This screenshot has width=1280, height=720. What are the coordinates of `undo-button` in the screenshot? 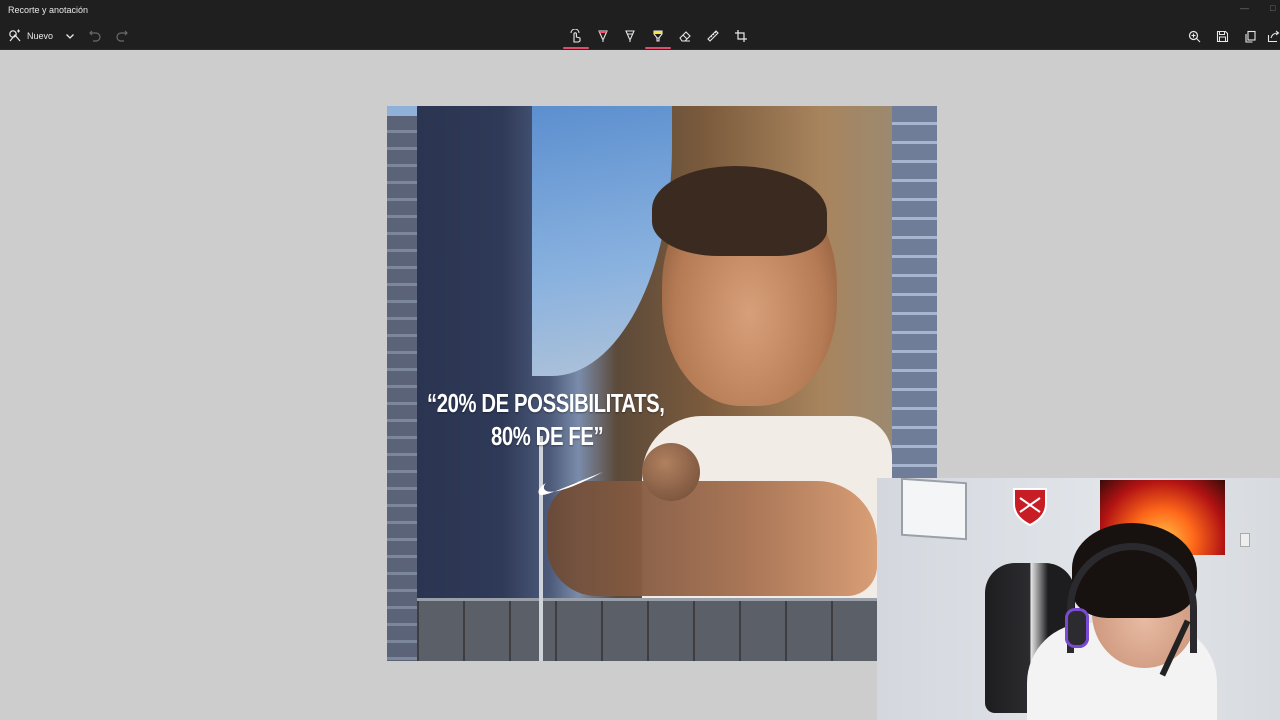 It's located at (95, 36).